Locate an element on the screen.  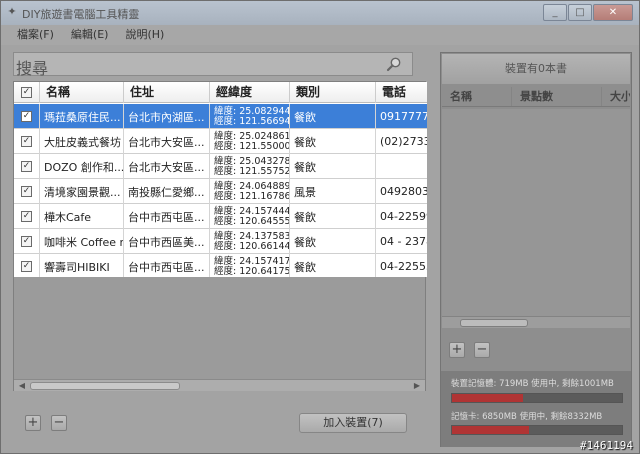
table-header: ✓ 名稱 住址 經緯度 類別 電話 is located at coordinates (220, 92).